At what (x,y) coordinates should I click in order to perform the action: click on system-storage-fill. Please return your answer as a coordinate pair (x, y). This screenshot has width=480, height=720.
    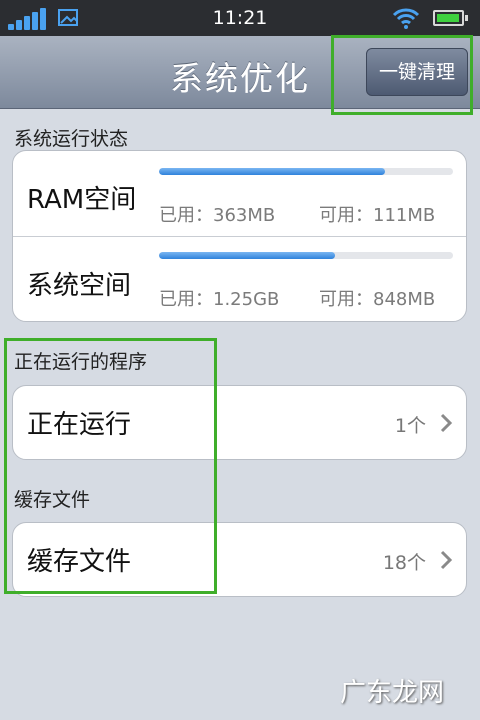
    Looking at the image, I should click on (247, 255).